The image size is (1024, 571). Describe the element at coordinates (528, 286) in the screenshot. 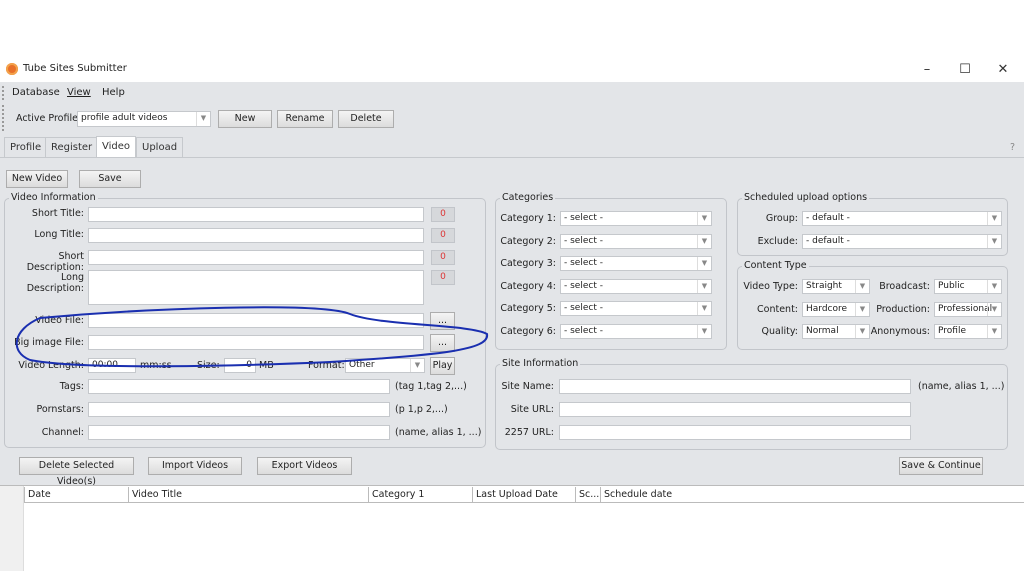

I see `category-4-label: Category 4:` at that location.